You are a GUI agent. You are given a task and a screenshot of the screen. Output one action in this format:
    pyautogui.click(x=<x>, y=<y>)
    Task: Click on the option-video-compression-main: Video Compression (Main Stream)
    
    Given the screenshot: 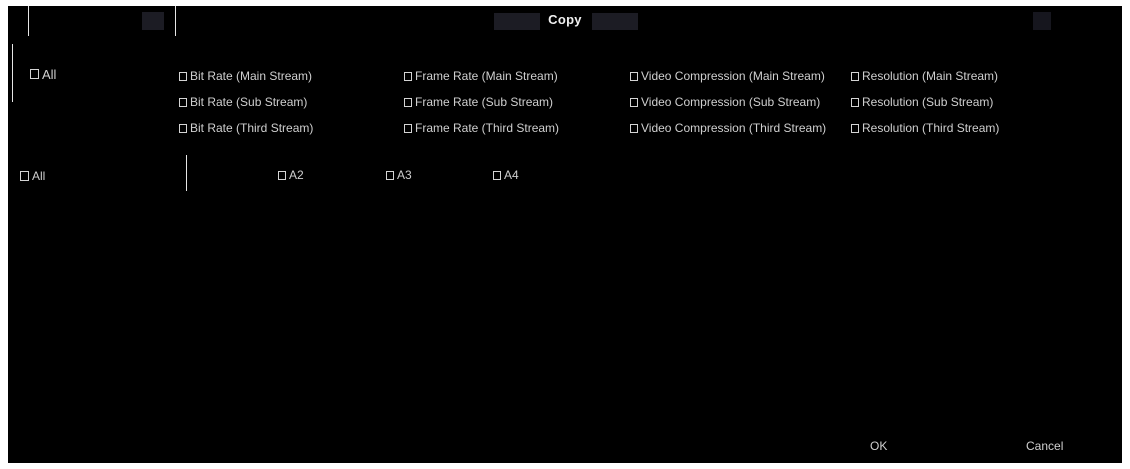 What is the action you would take?
    pyautogui.click(x=740, y=76)
    